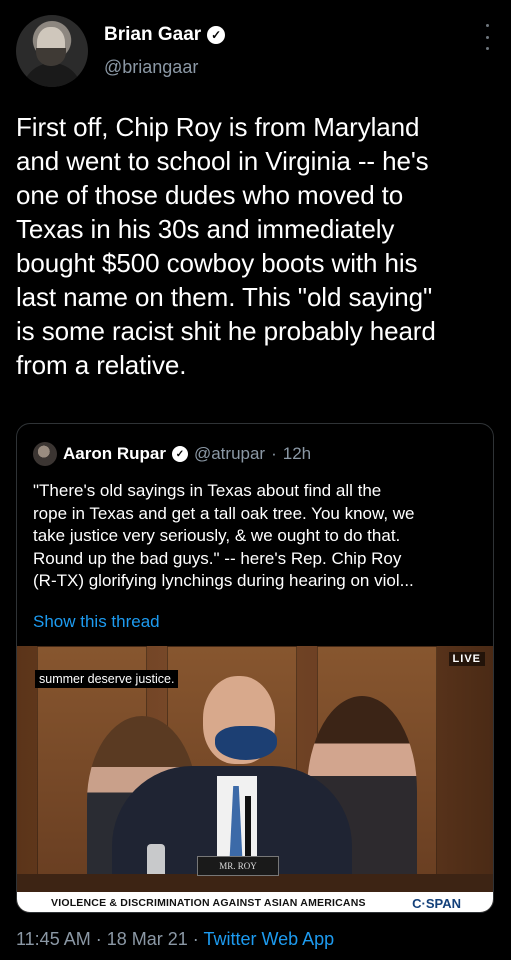  Describe the element at coordinates (255, 50) in the screenshot. I see `tweet-header: Brian Gaar ✓ @briangaar` at that location.